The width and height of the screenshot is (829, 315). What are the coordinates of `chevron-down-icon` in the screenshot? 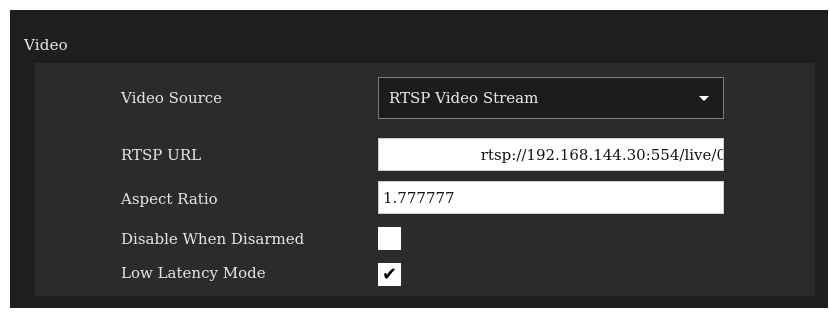 It's located at (704, 98).